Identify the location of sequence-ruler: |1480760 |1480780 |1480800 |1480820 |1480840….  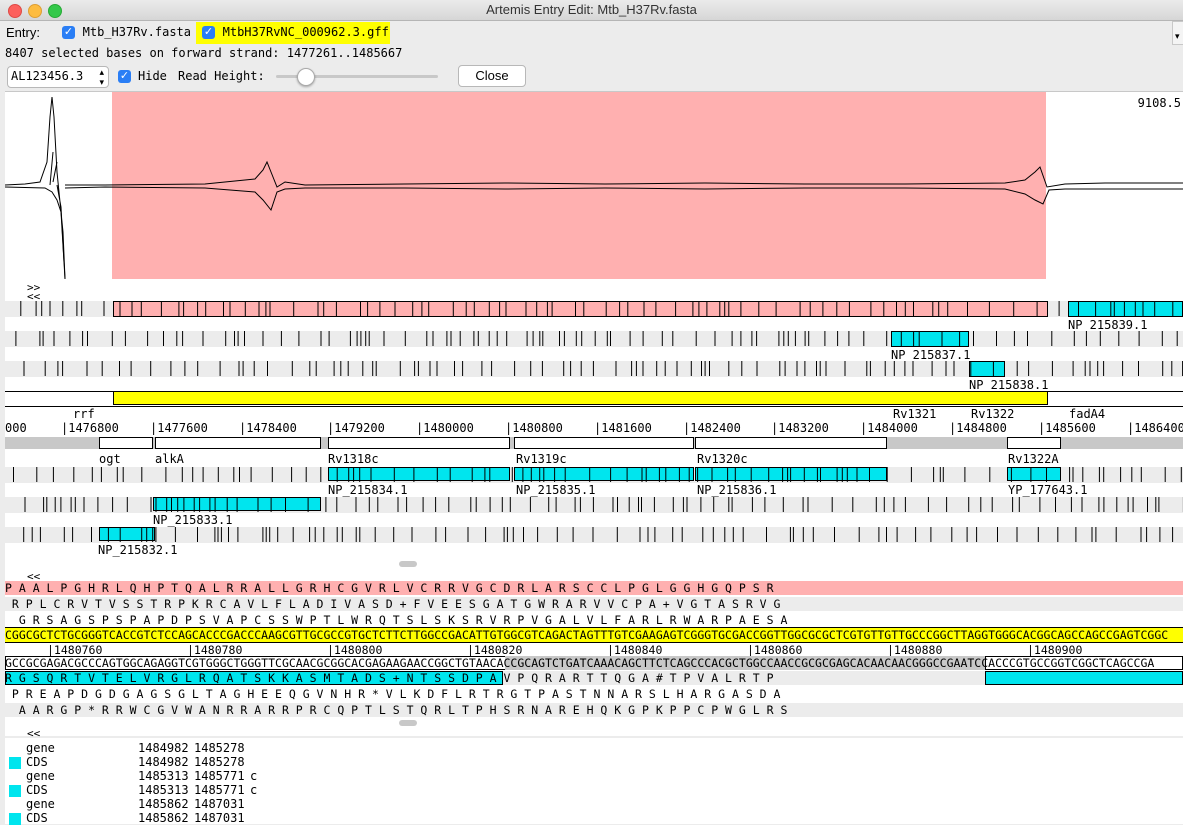
(594, 649).